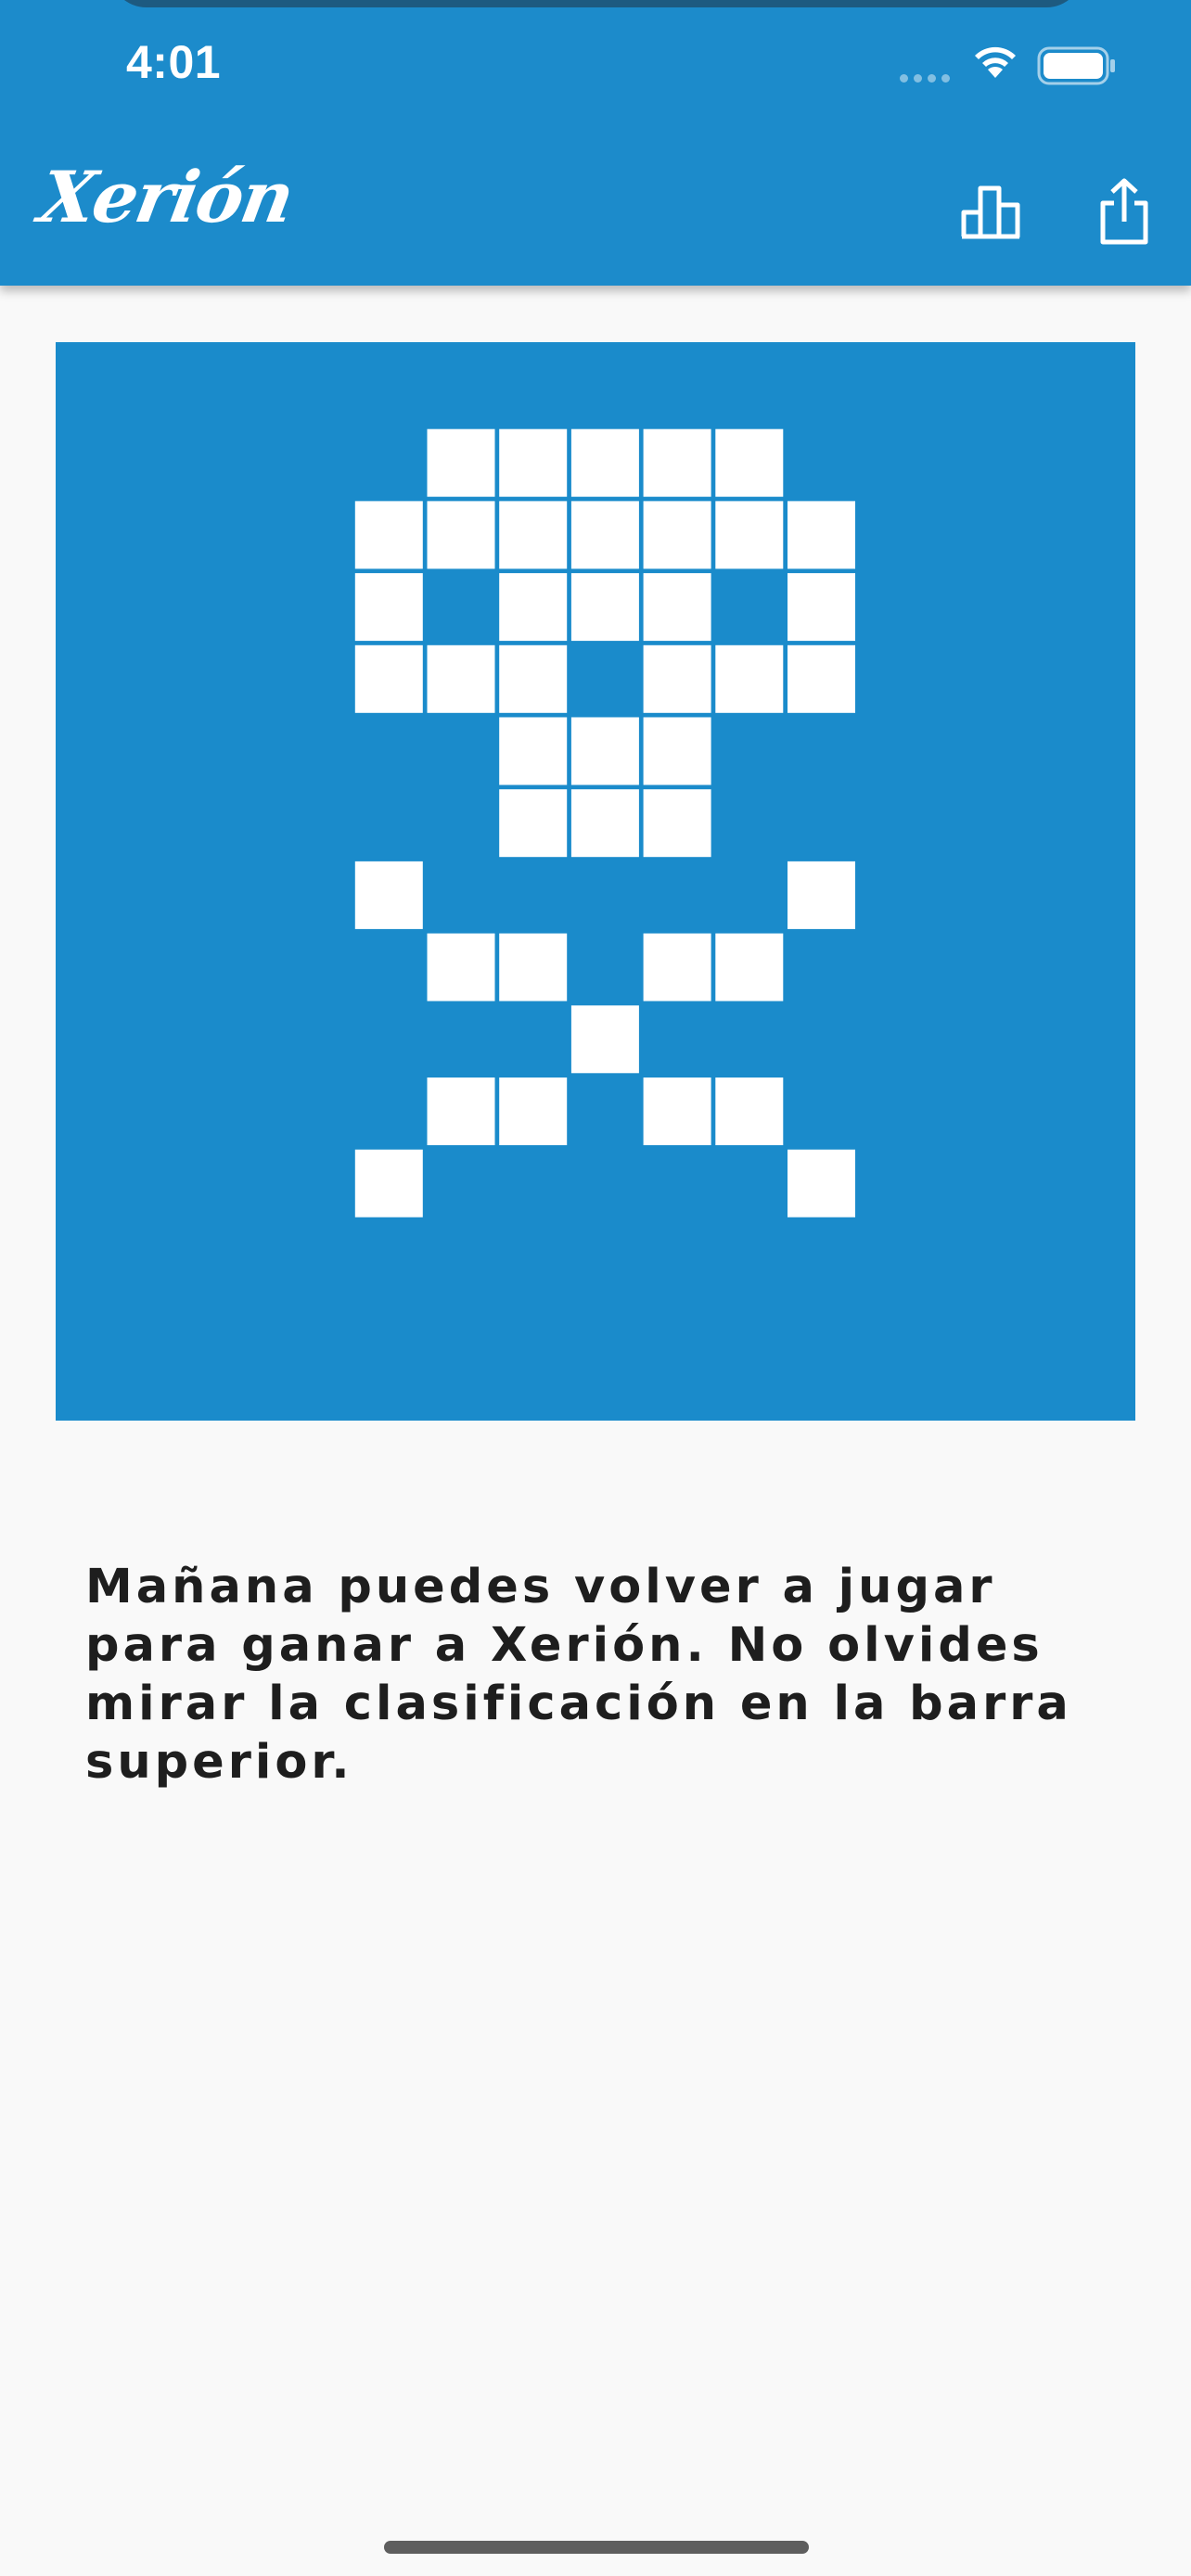 The width and height of the screenshot is (1191, 2576). I want to click on dynamic-island, so click(596, 4).